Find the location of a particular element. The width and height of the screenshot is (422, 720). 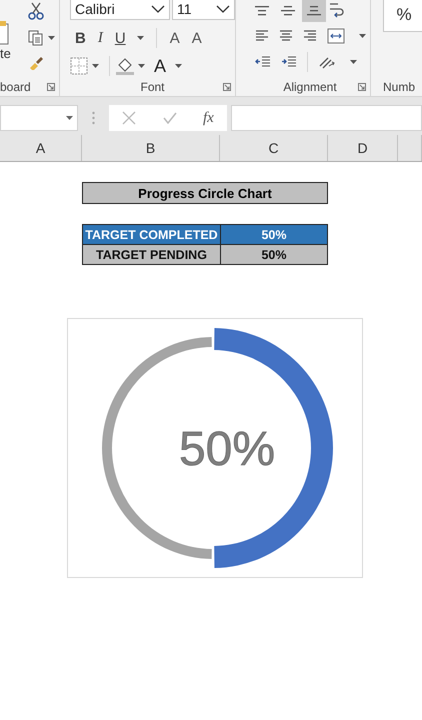

align-right-icon is located at coordinates (310, 36).